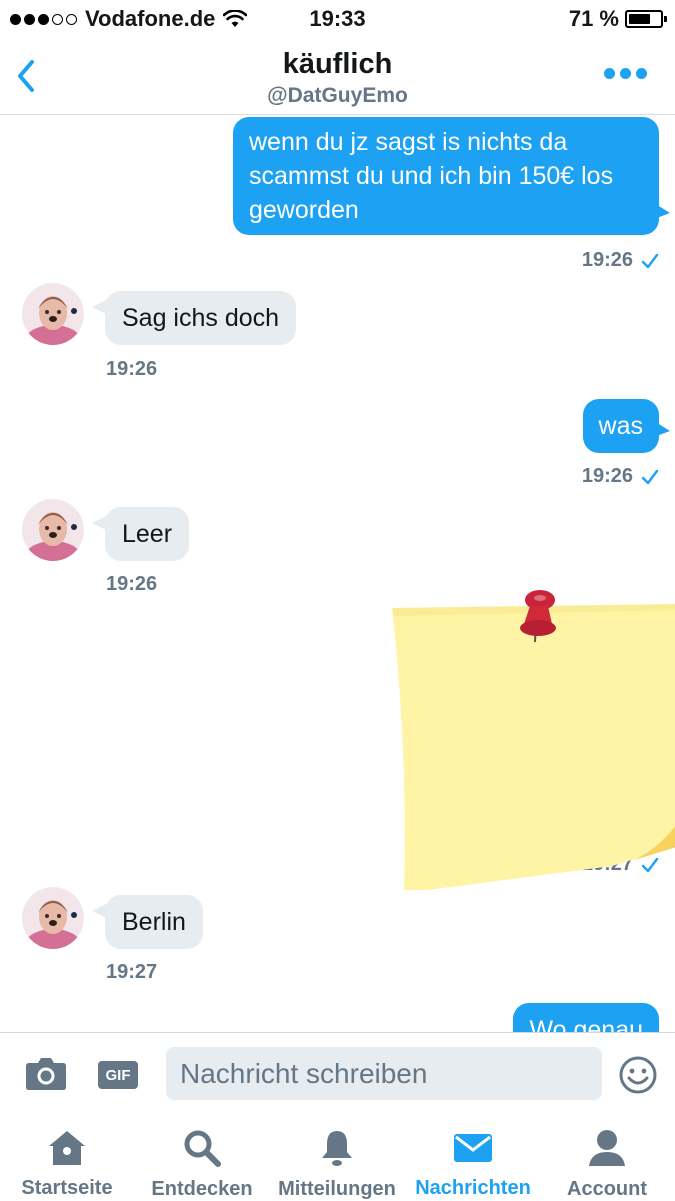 The image size is (675, 1201). I want to click on incoming-message: Berlin, so click(154, 922).